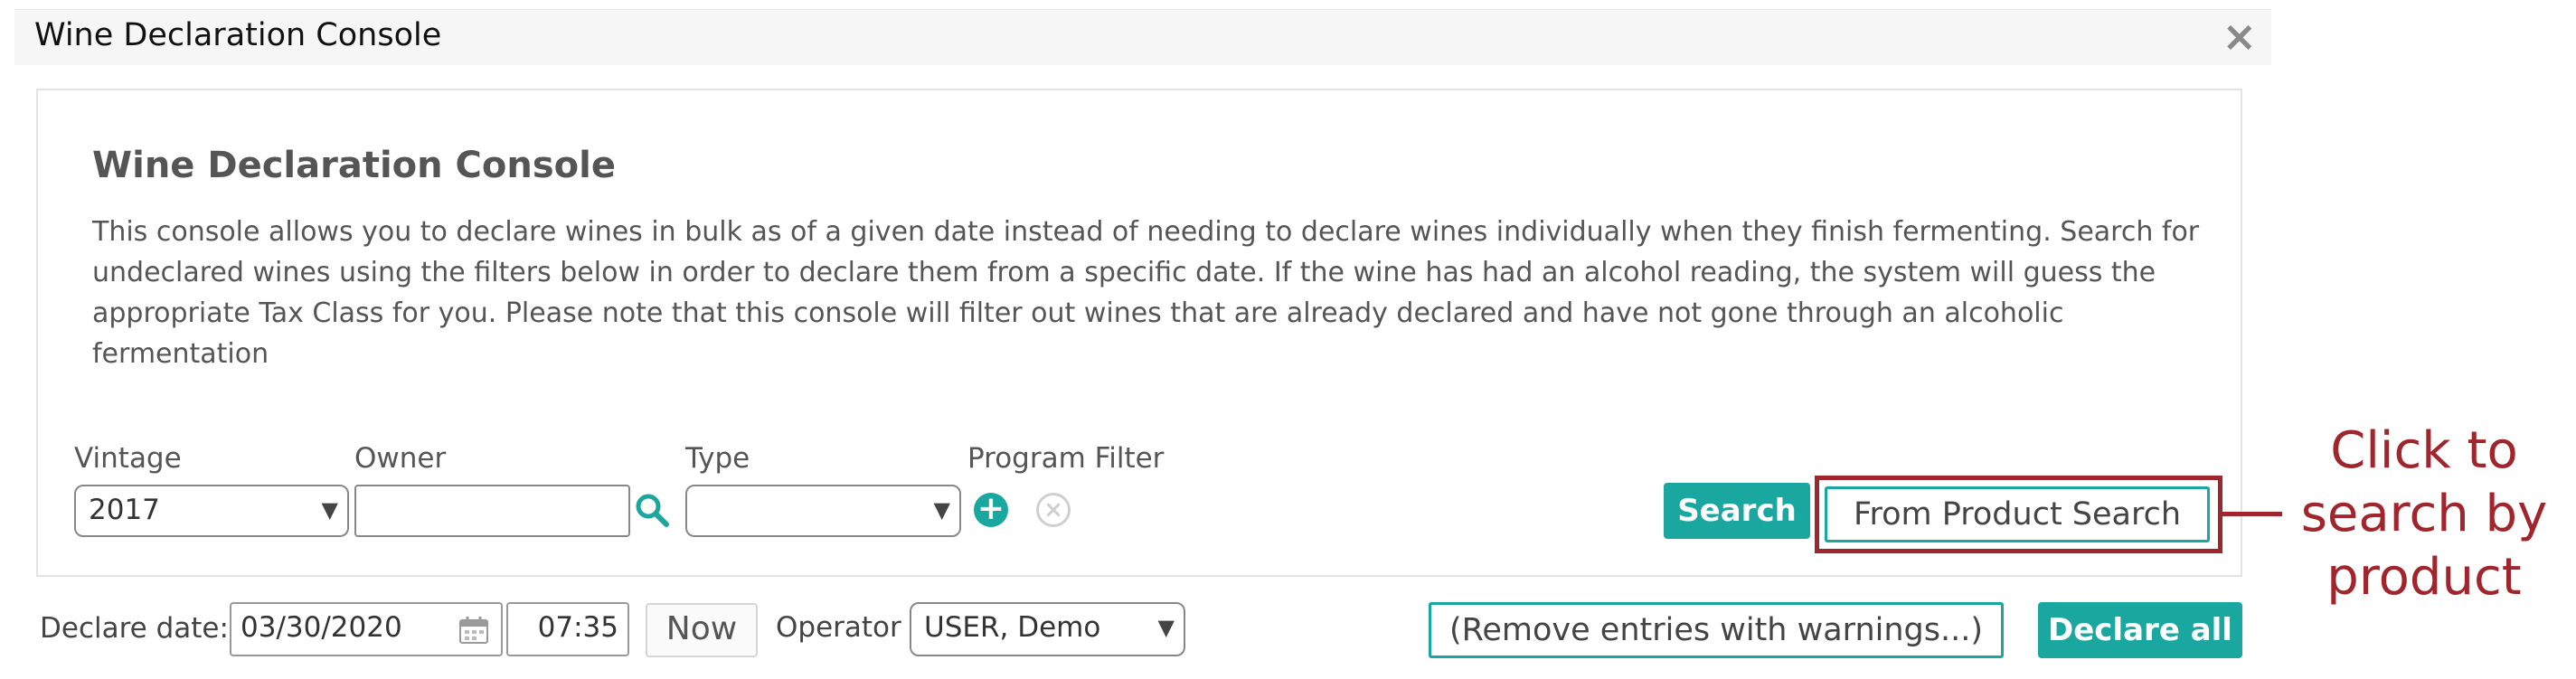 The height and width of the screenshot is (679, 2576). Describe the element at coordinates (1066, 459) in the screenshot. I see `program-filter-label: Program Filter` at that location.